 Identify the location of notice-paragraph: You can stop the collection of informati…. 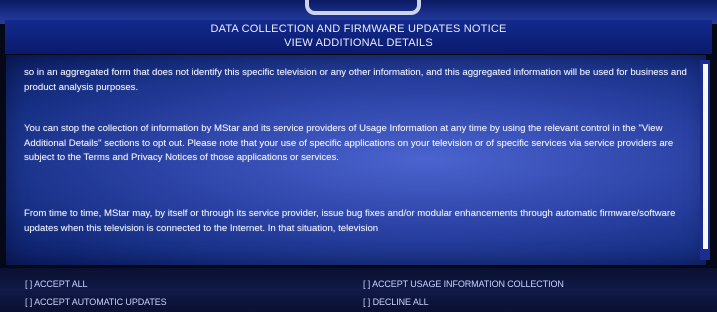
(349, 143).